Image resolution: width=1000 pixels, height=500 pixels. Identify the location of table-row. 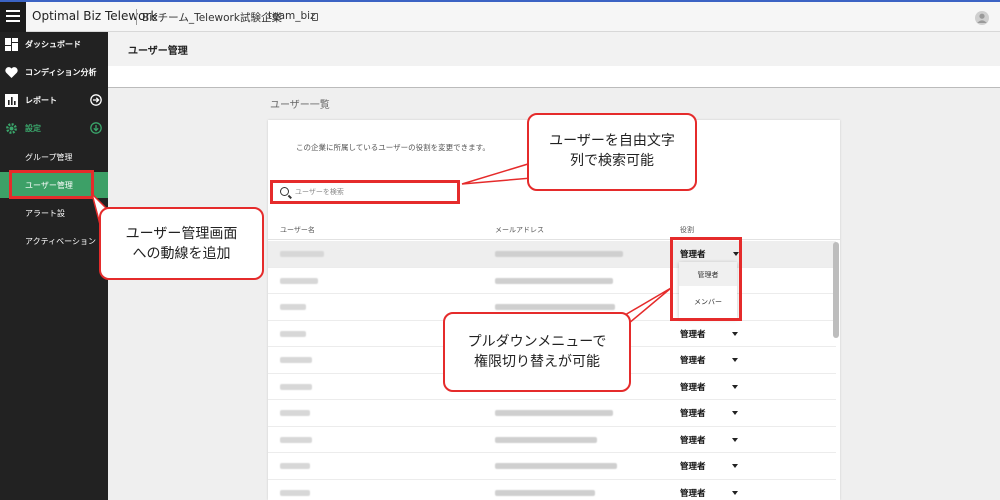
(552, 281).